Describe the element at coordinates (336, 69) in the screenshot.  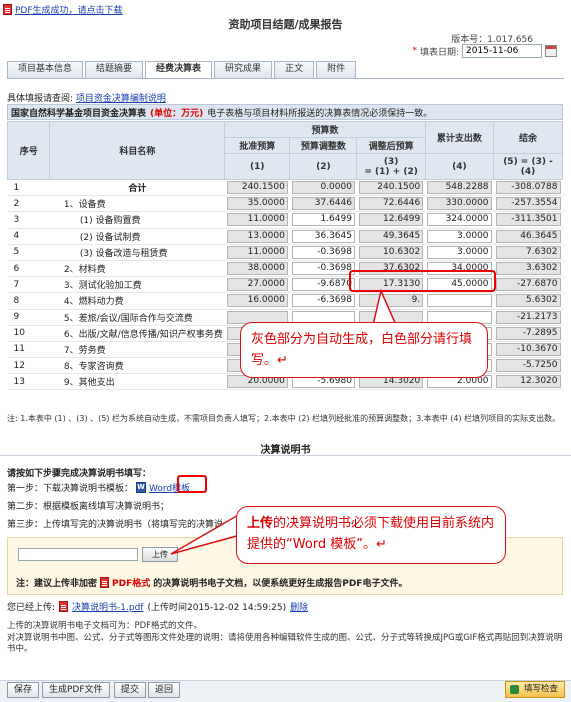
I see `tab-attachments: 附件` at that location.